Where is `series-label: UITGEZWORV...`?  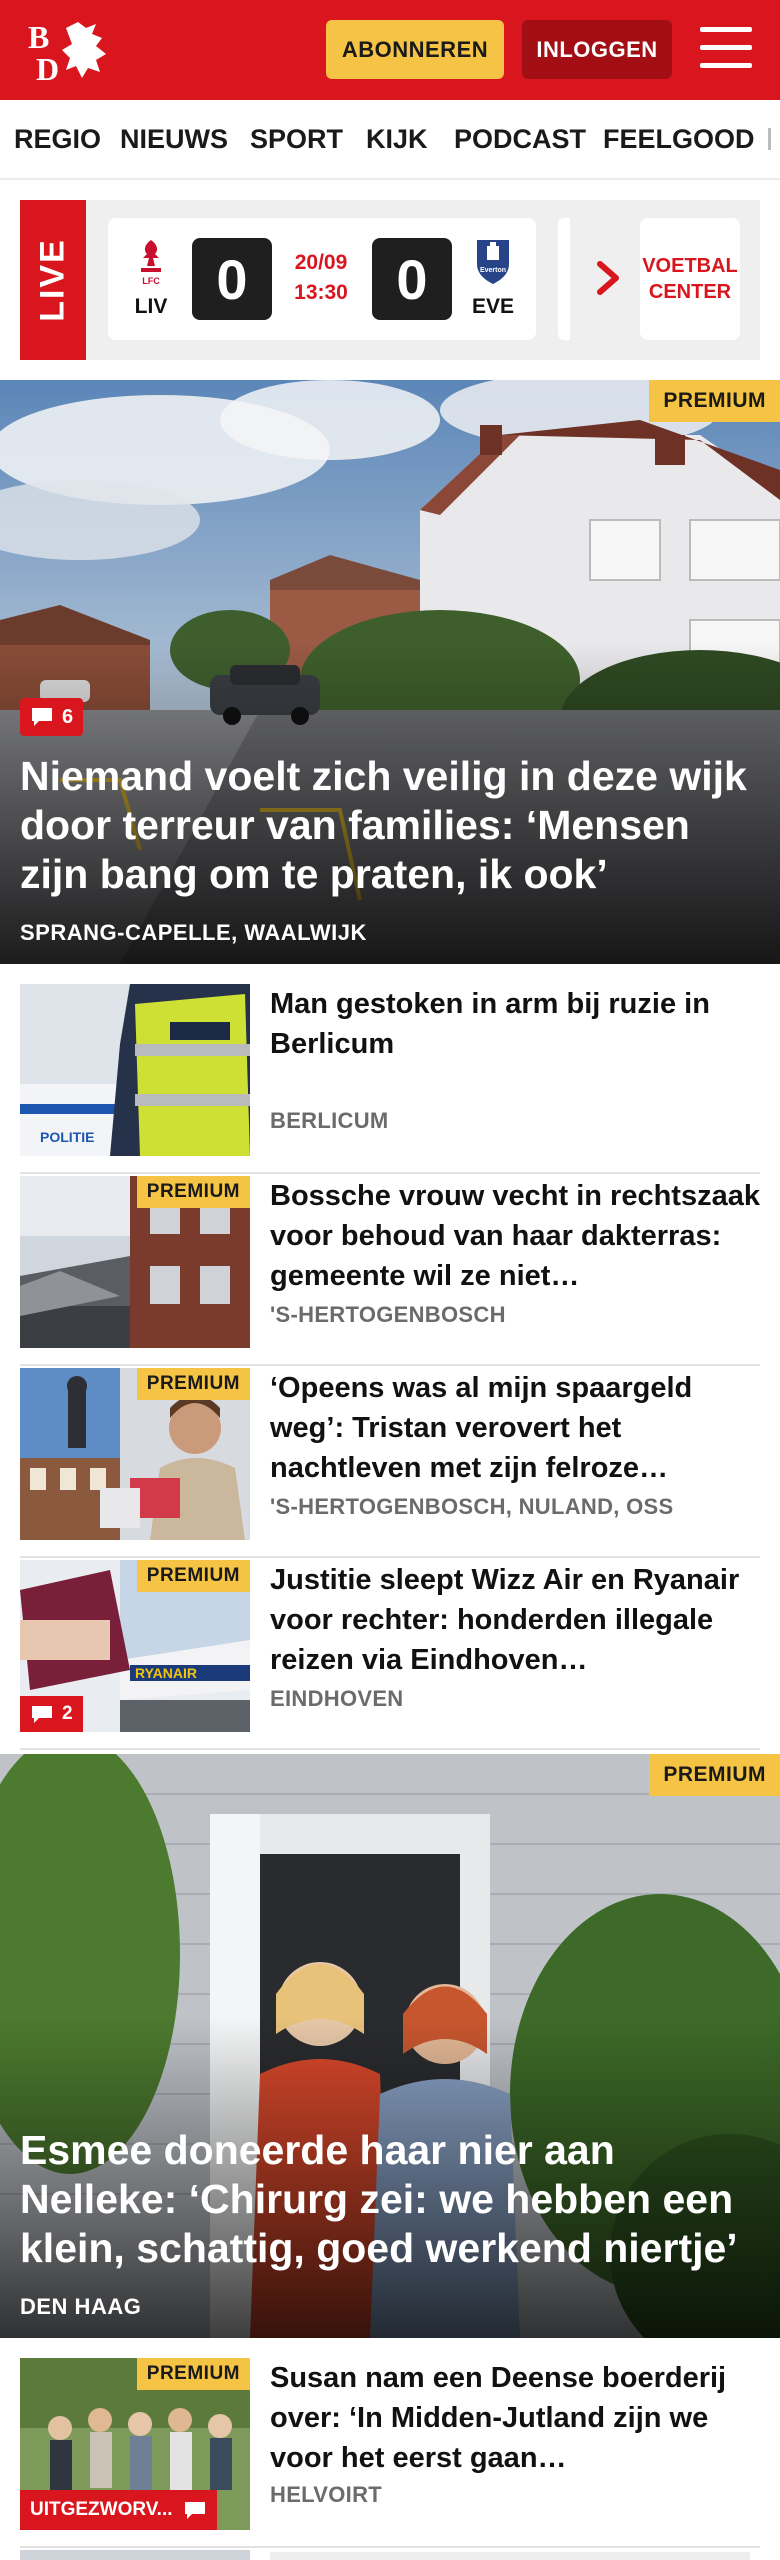
series-label: UITGEZWORV... is located at coordinates (118, 2510).